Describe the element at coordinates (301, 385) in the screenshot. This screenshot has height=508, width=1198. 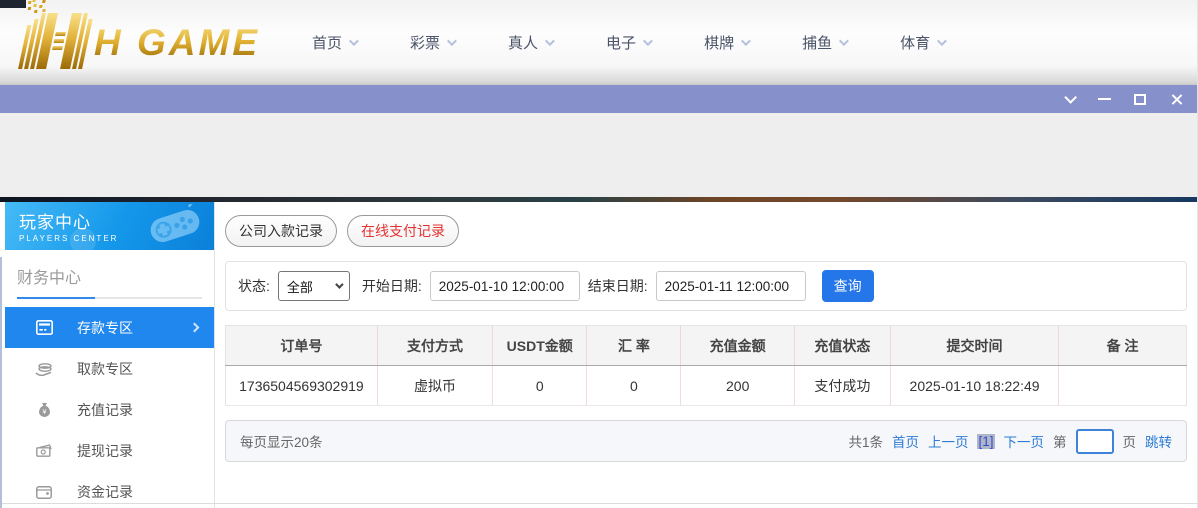
I see `cell-order-number: 1736504569302919` at that location.